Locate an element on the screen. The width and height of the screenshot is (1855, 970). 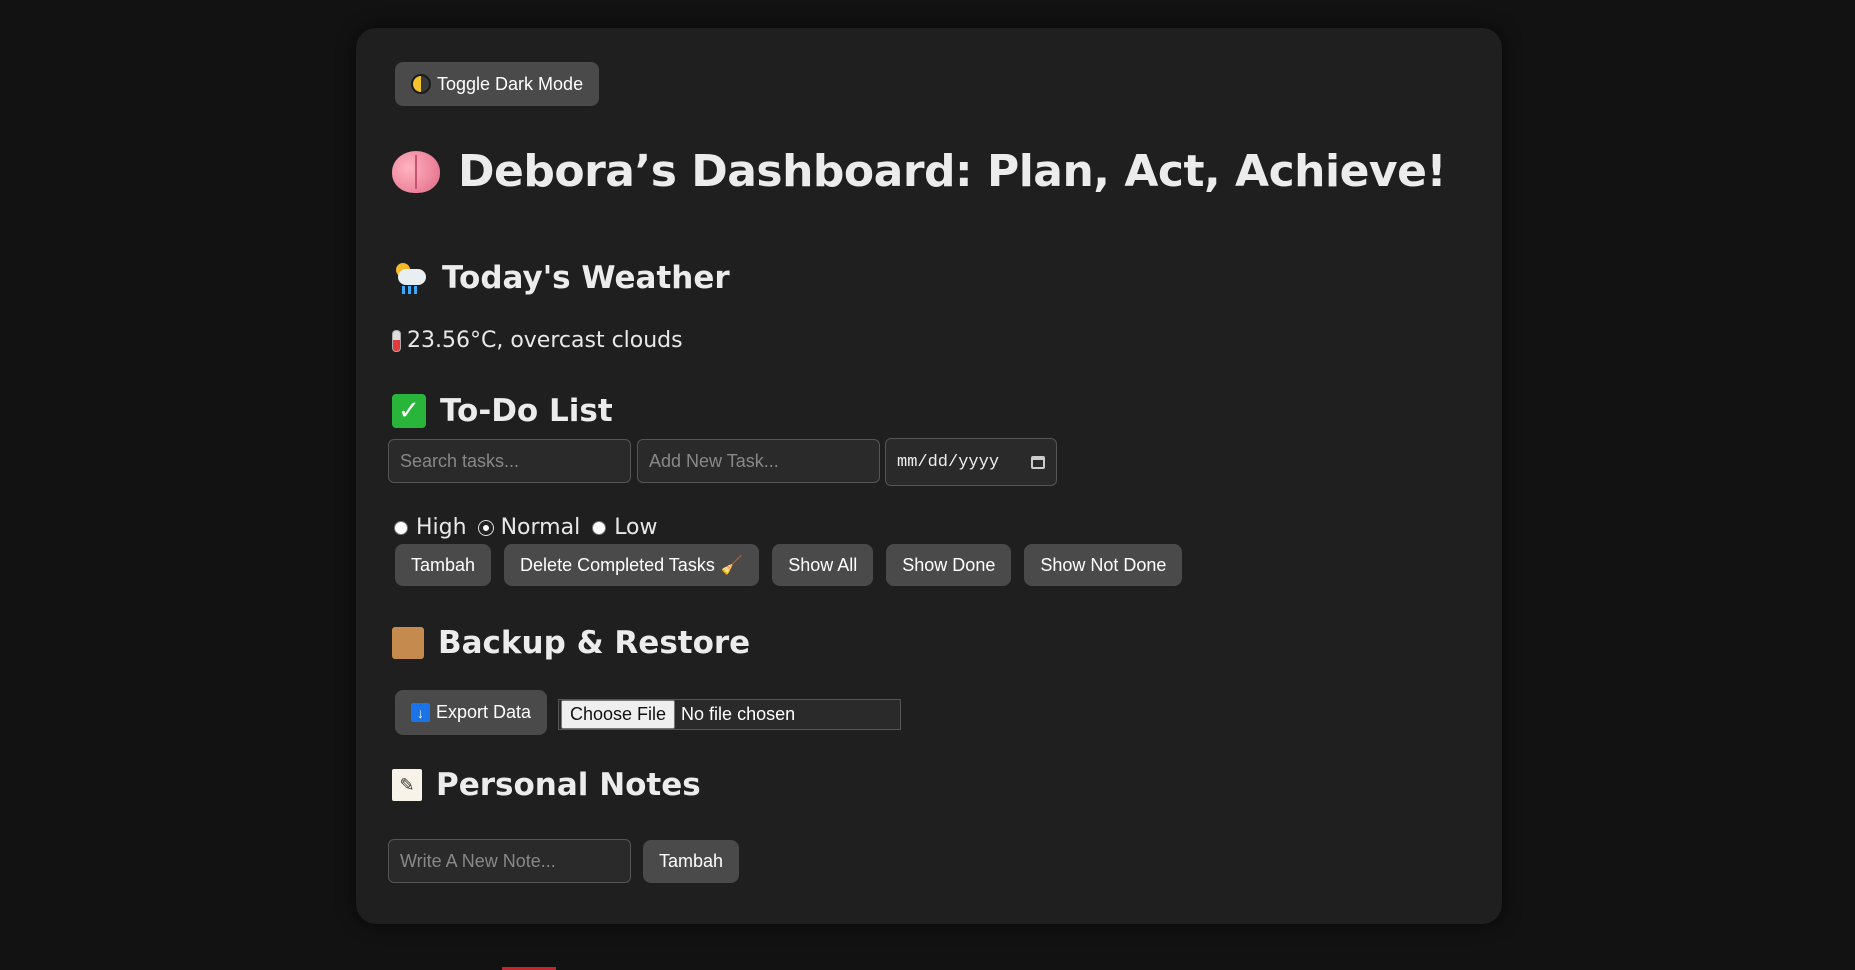
weather-summary: 23.56°C, overcast clouds is located at coordinates (537, 340).